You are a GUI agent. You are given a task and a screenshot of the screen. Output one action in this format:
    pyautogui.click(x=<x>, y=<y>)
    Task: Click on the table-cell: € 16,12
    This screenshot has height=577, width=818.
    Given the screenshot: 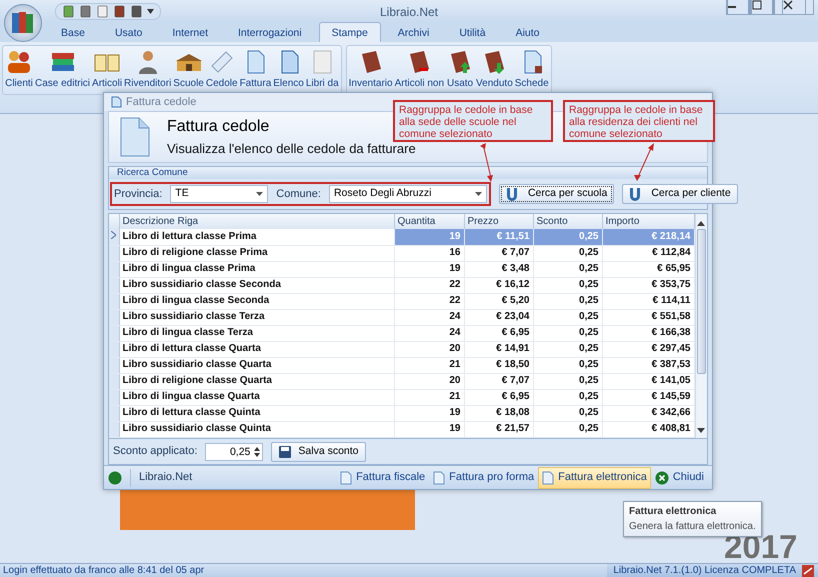 What is the action you would take?
    pyautogui.click(x=498, y=285)
    